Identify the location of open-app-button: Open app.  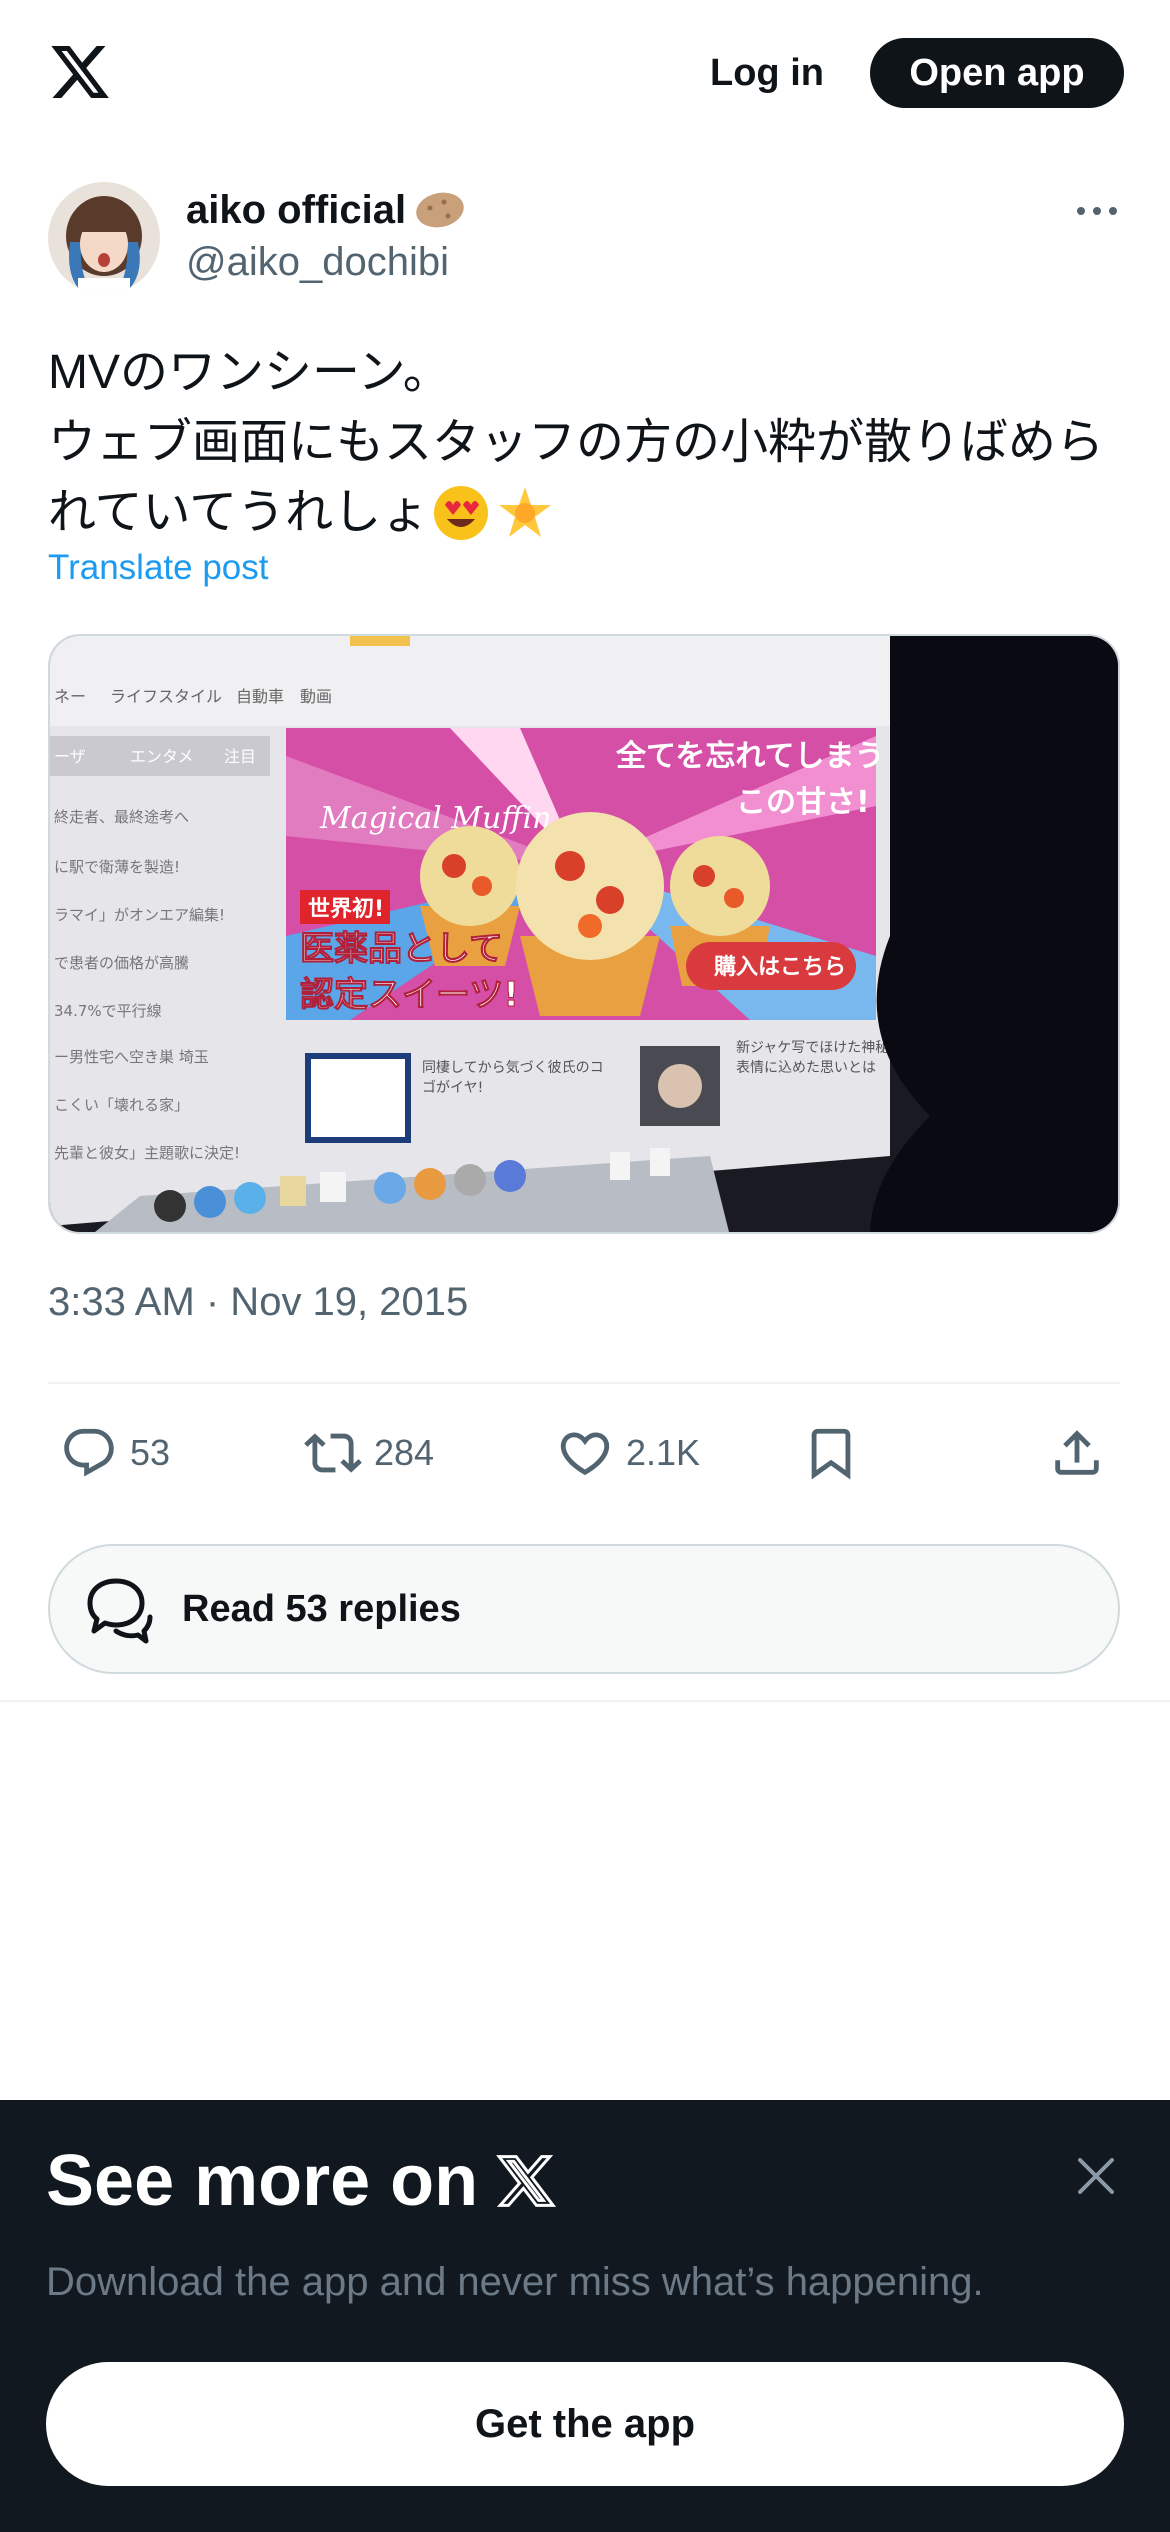
(997, 73).